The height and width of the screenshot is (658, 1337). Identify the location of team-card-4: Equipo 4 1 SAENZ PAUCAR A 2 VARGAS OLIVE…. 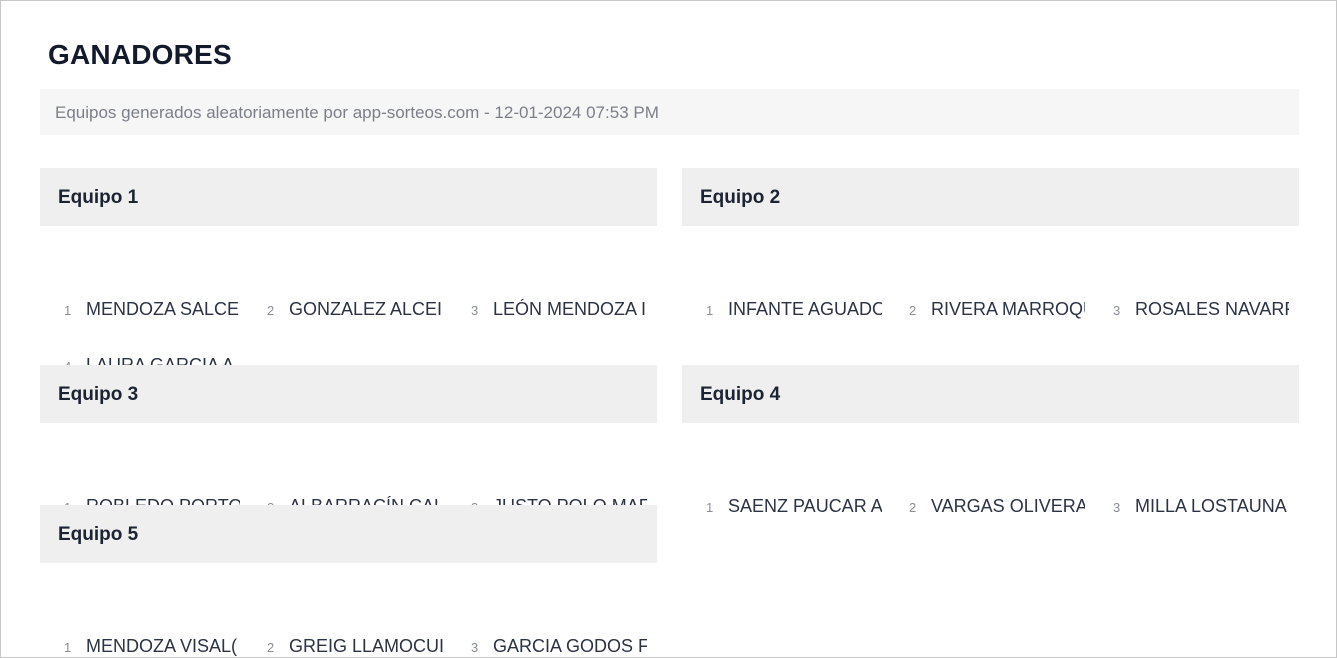
(990, 440).